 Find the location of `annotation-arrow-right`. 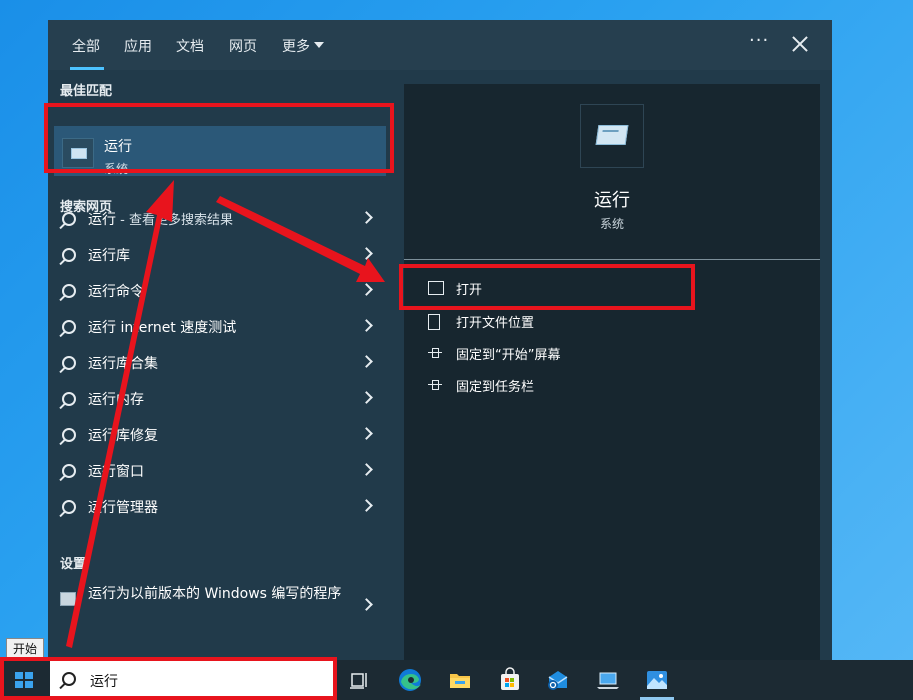

annotation-arrow-right is located at coordinates (300, 239).